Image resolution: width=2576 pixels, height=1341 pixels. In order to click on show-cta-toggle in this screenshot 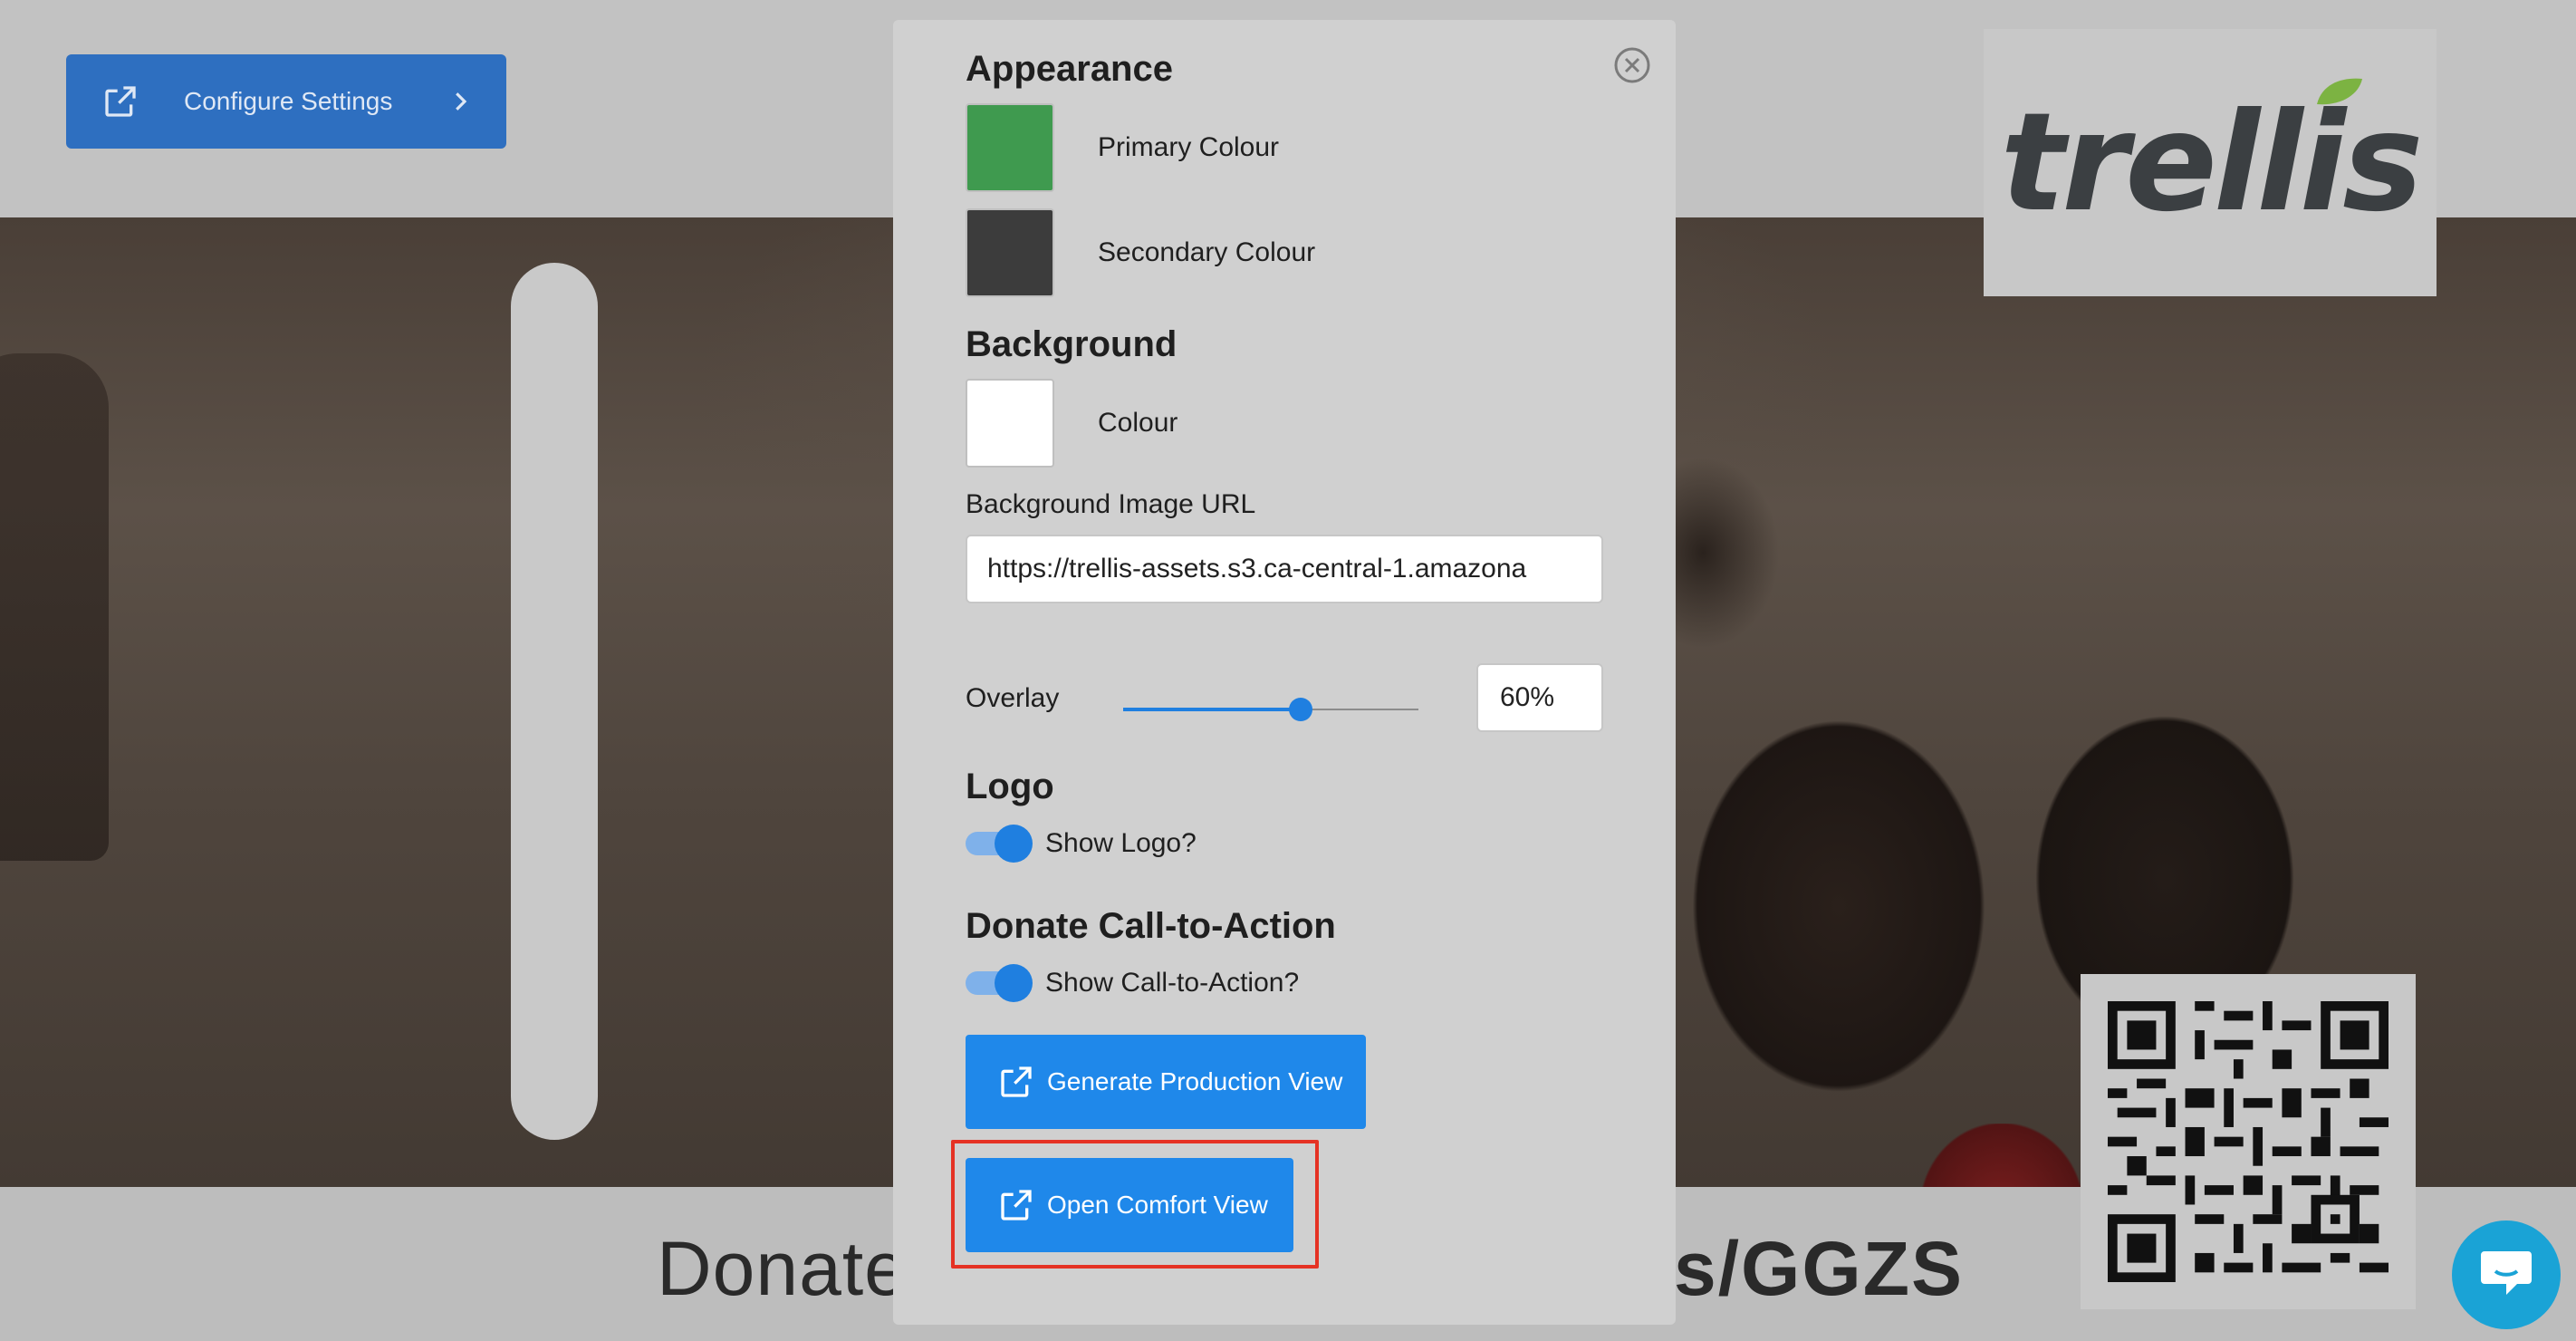, I will do `click(999, 983)`.